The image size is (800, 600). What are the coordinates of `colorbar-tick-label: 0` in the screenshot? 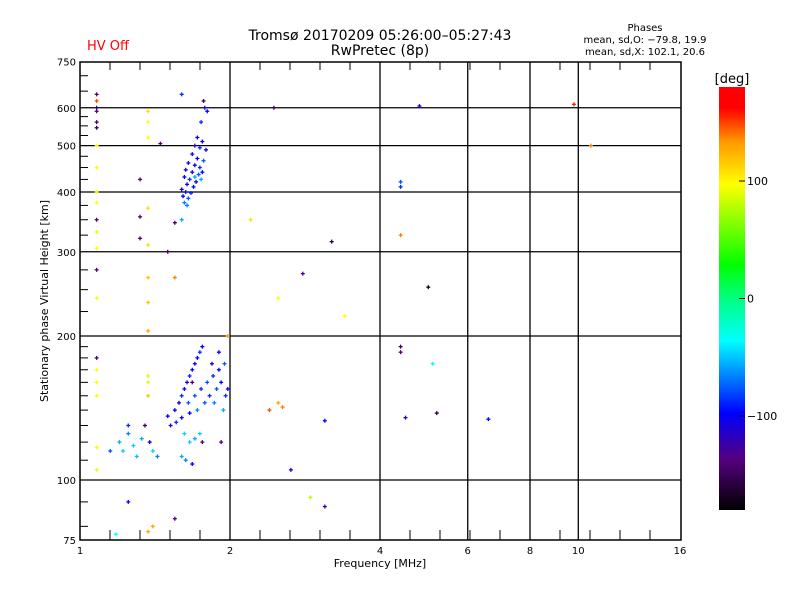 It's located at (750, 299).